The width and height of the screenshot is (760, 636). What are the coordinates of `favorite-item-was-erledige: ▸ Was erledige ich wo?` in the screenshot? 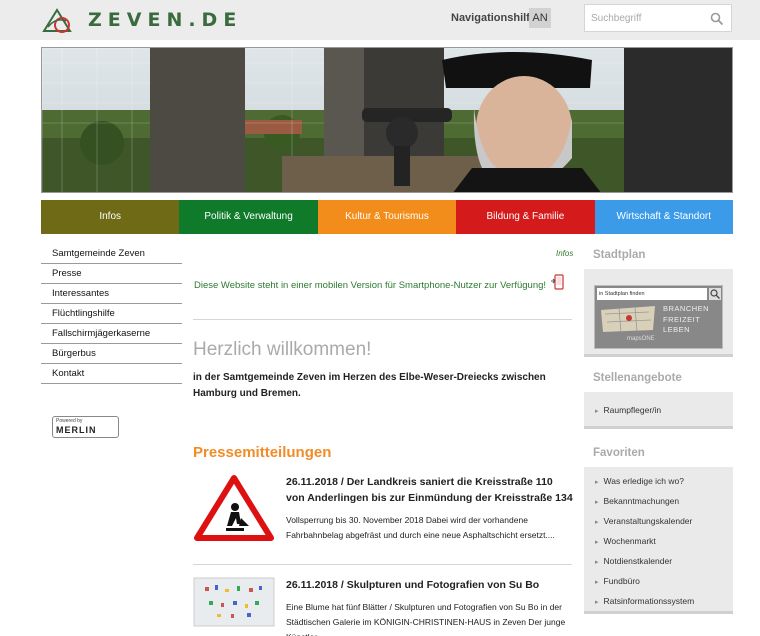 It's located at (658, 481).